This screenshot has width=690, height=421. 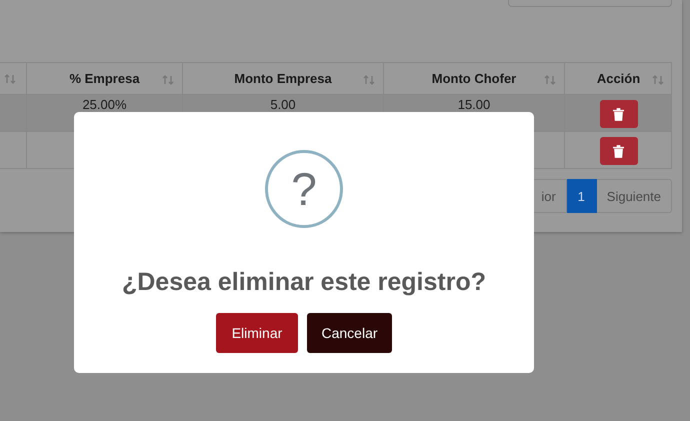 What do you see at coordinates (104, 78) in the screenshot?
I see `column-header: % Empresa` at bounding box center [104, 78].